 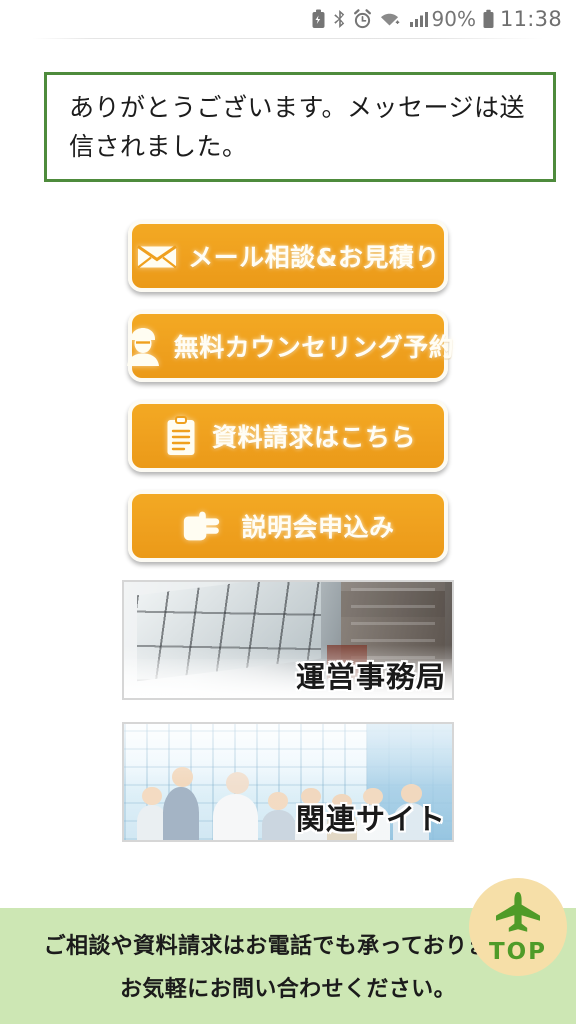 I want to click on battery-percent-label: 90%, so click(x=453, y=19).